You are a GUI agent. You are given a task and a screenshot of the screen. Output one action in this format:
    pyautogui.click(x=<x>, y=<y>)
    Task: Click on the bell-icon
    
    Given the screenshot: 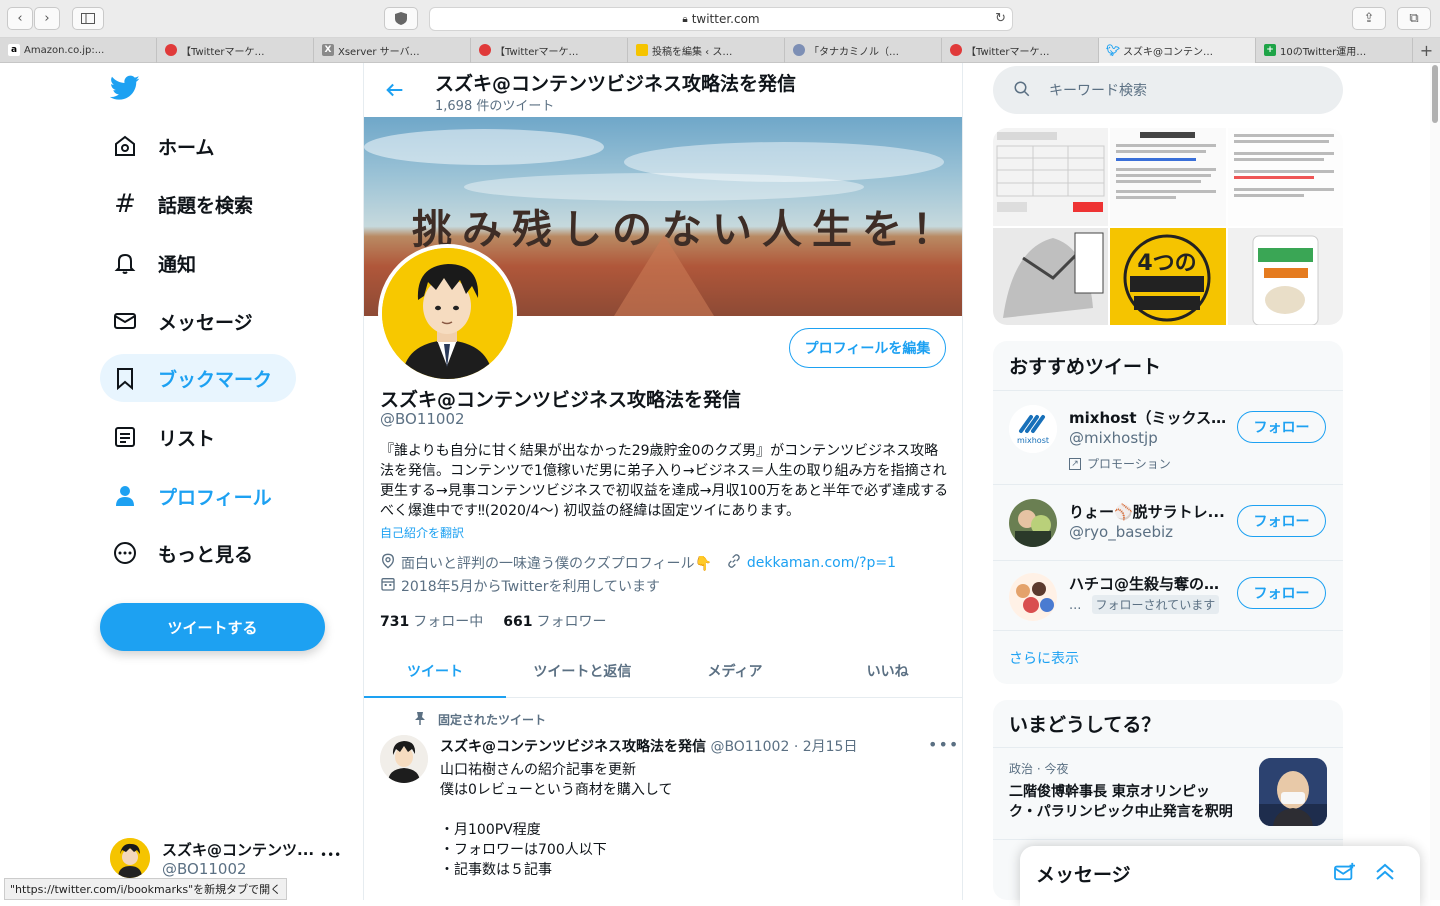 What is the action you would take?
    pyautogui.click(x=125, y=263)
    